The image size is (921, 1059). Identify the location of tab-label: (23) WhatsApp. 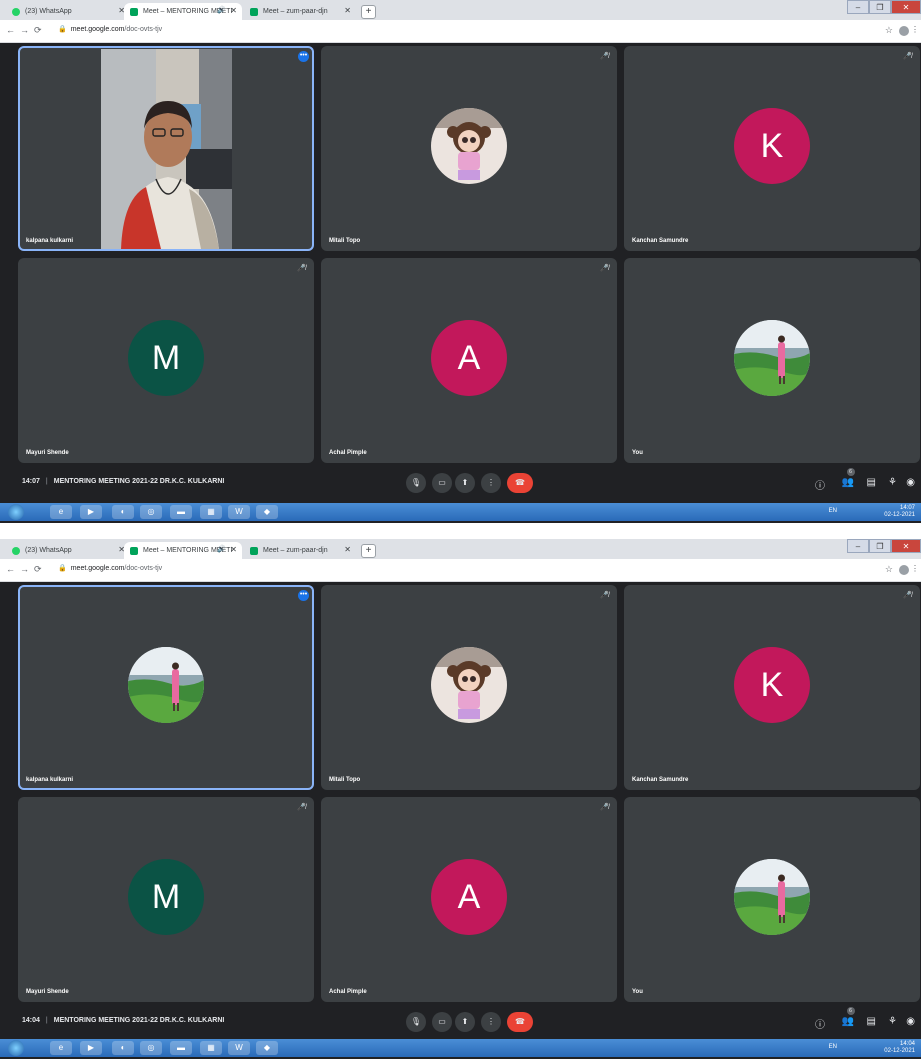
(48, 550).